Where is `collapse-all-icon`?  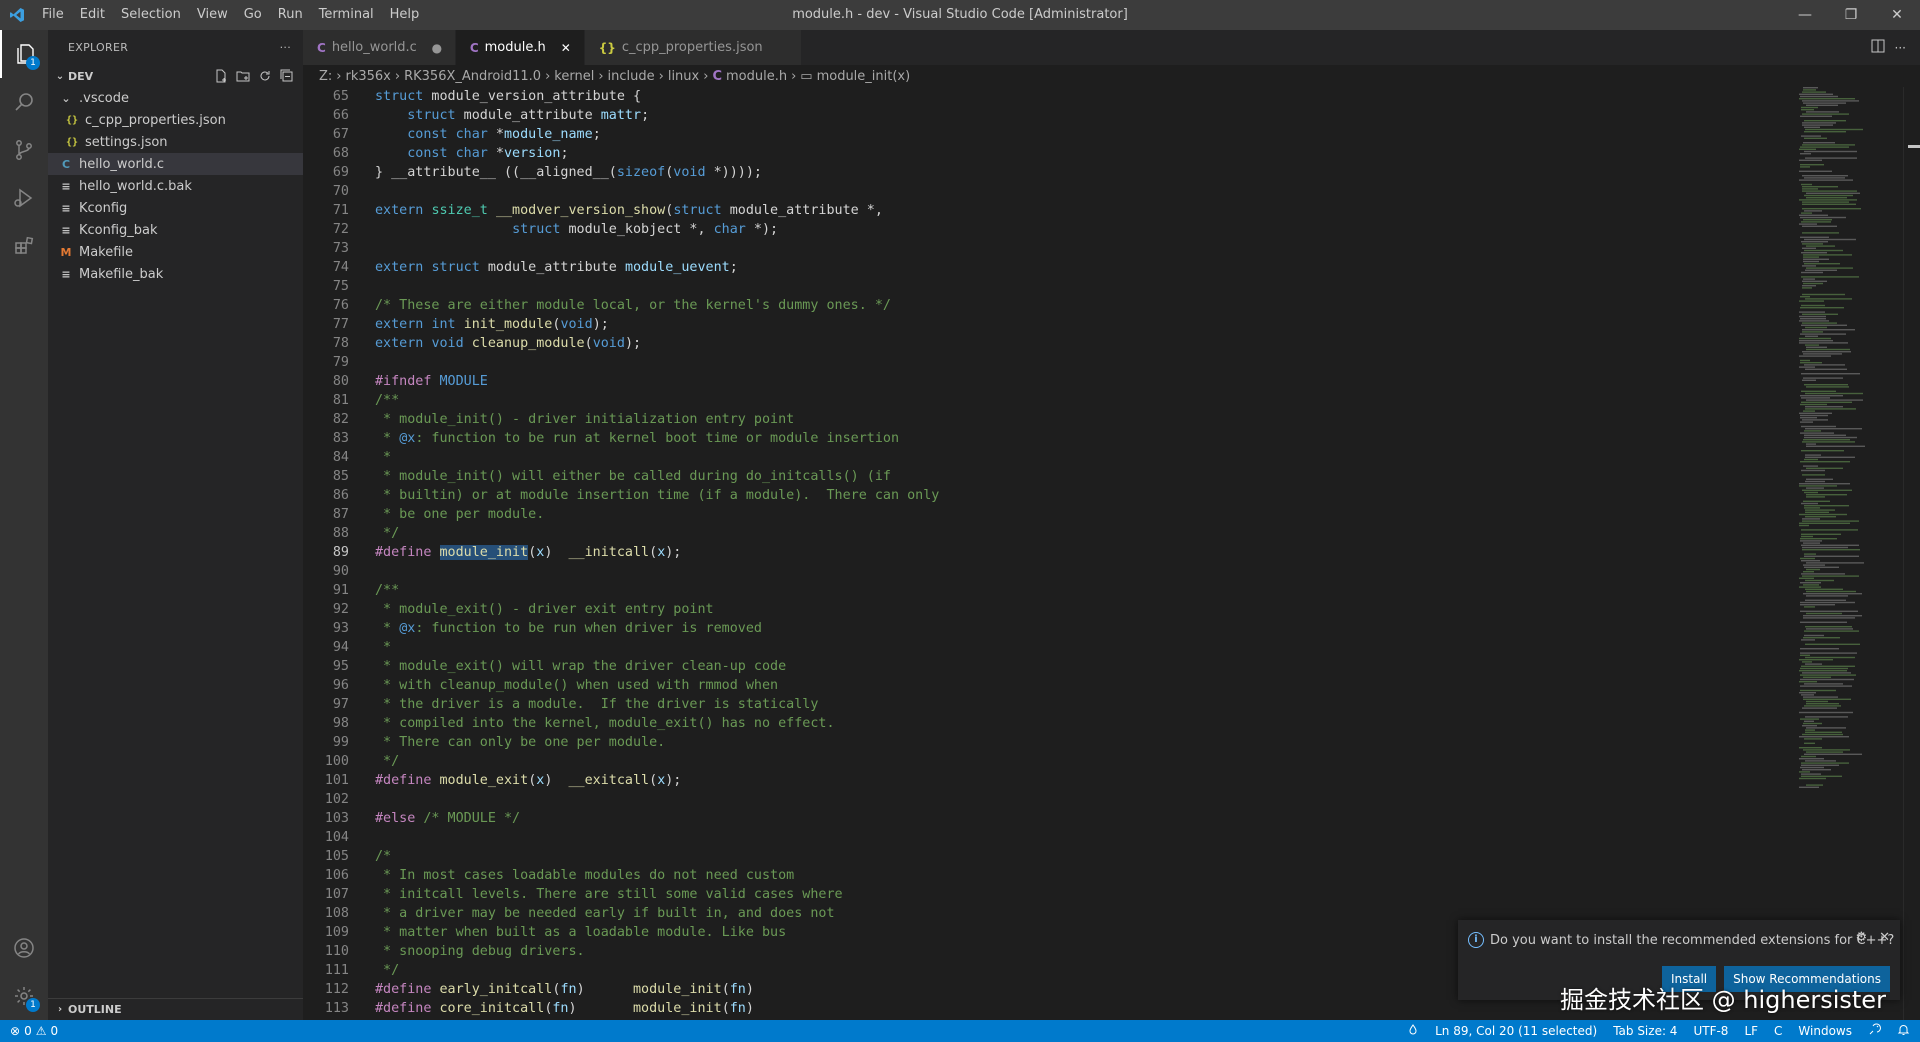 collapse-all-icon is located at coordinates (287, 76).